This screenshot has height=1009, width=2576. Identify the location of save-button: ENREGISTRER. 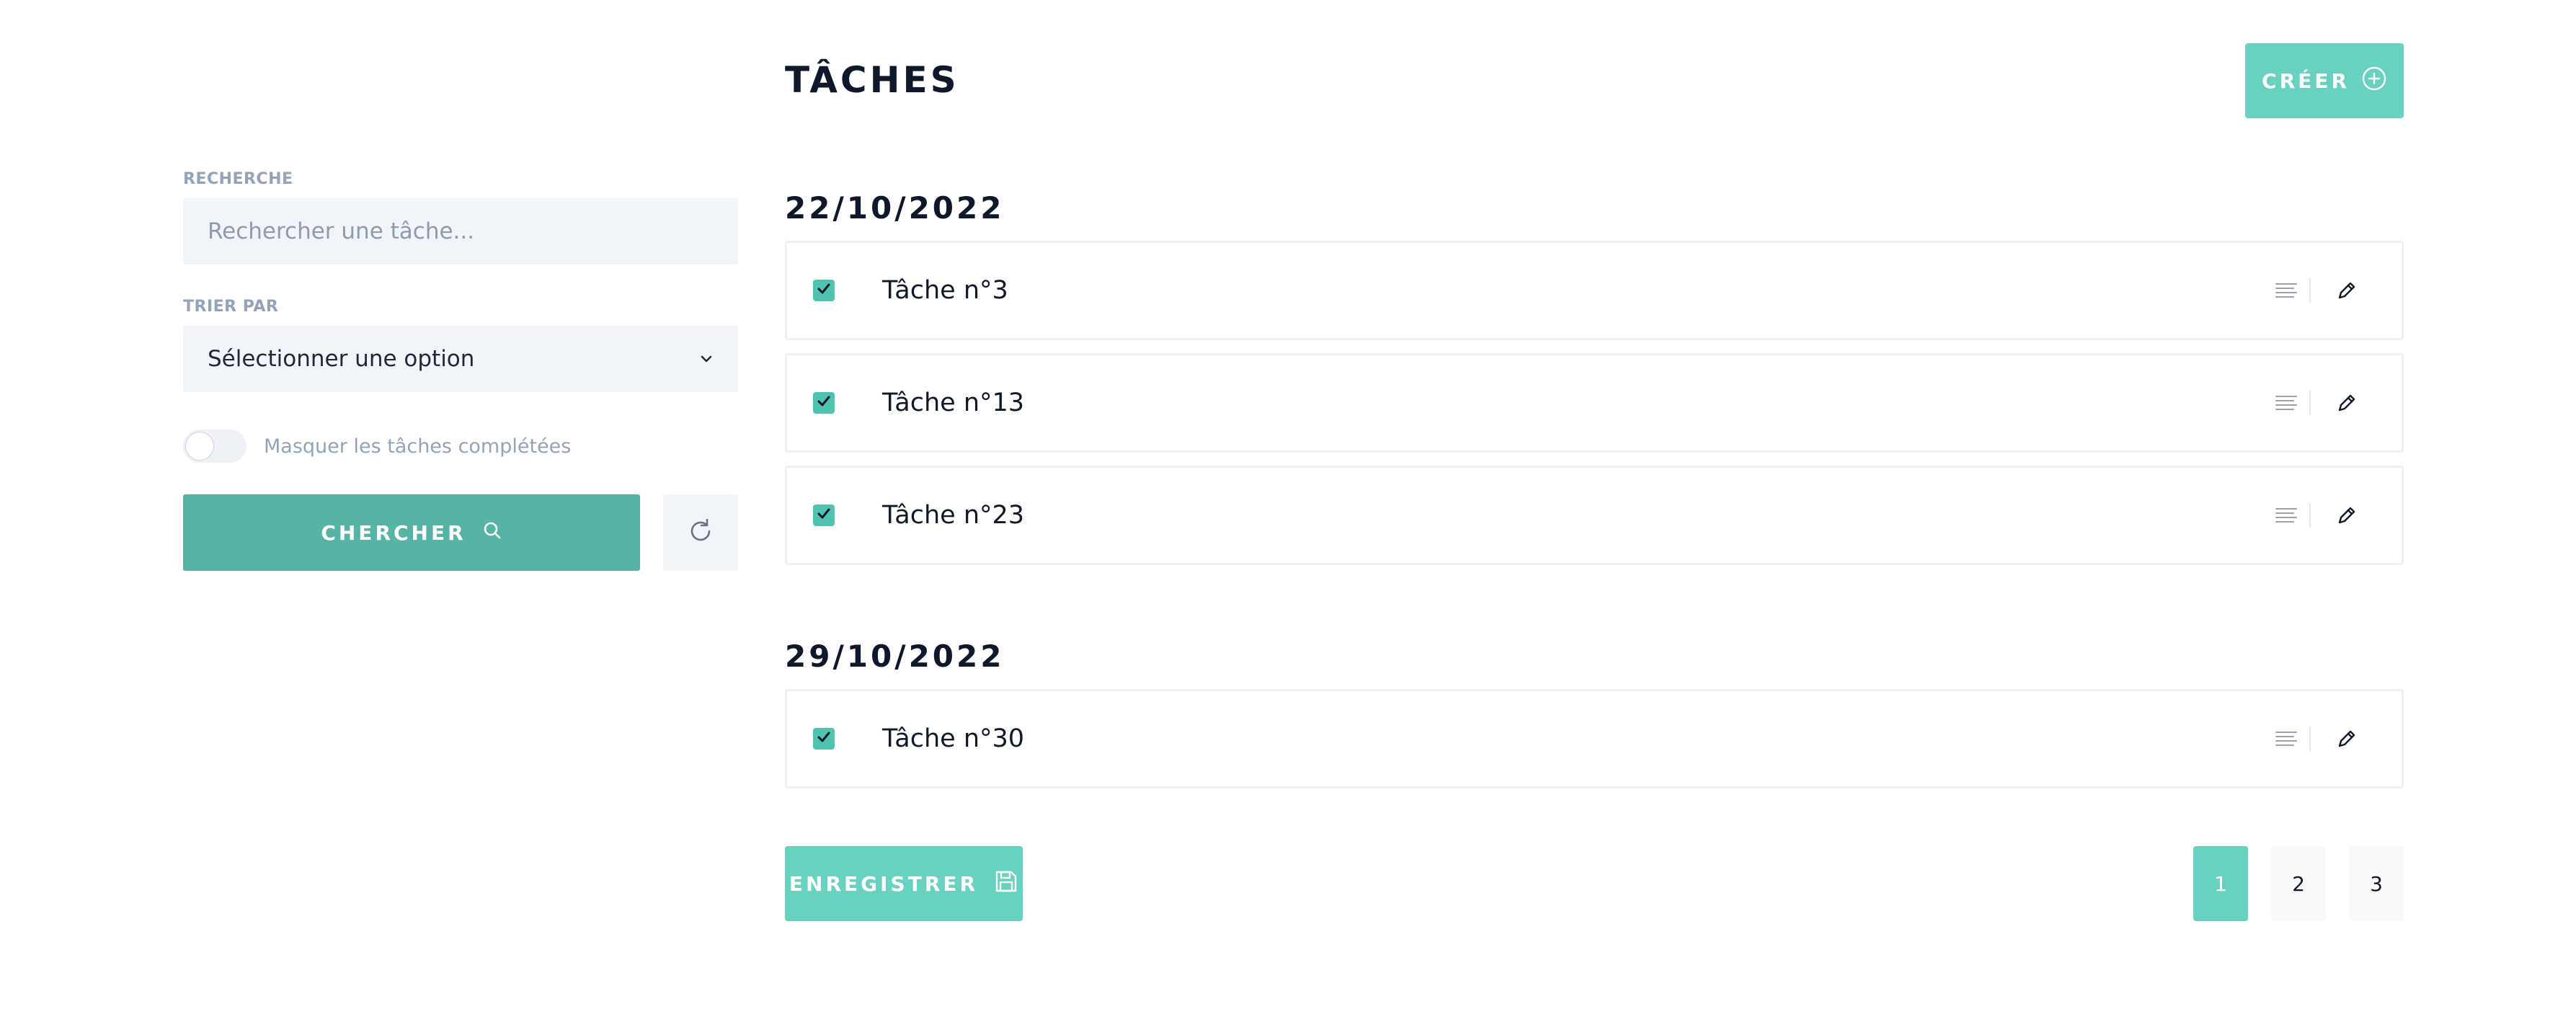
(904, 883).